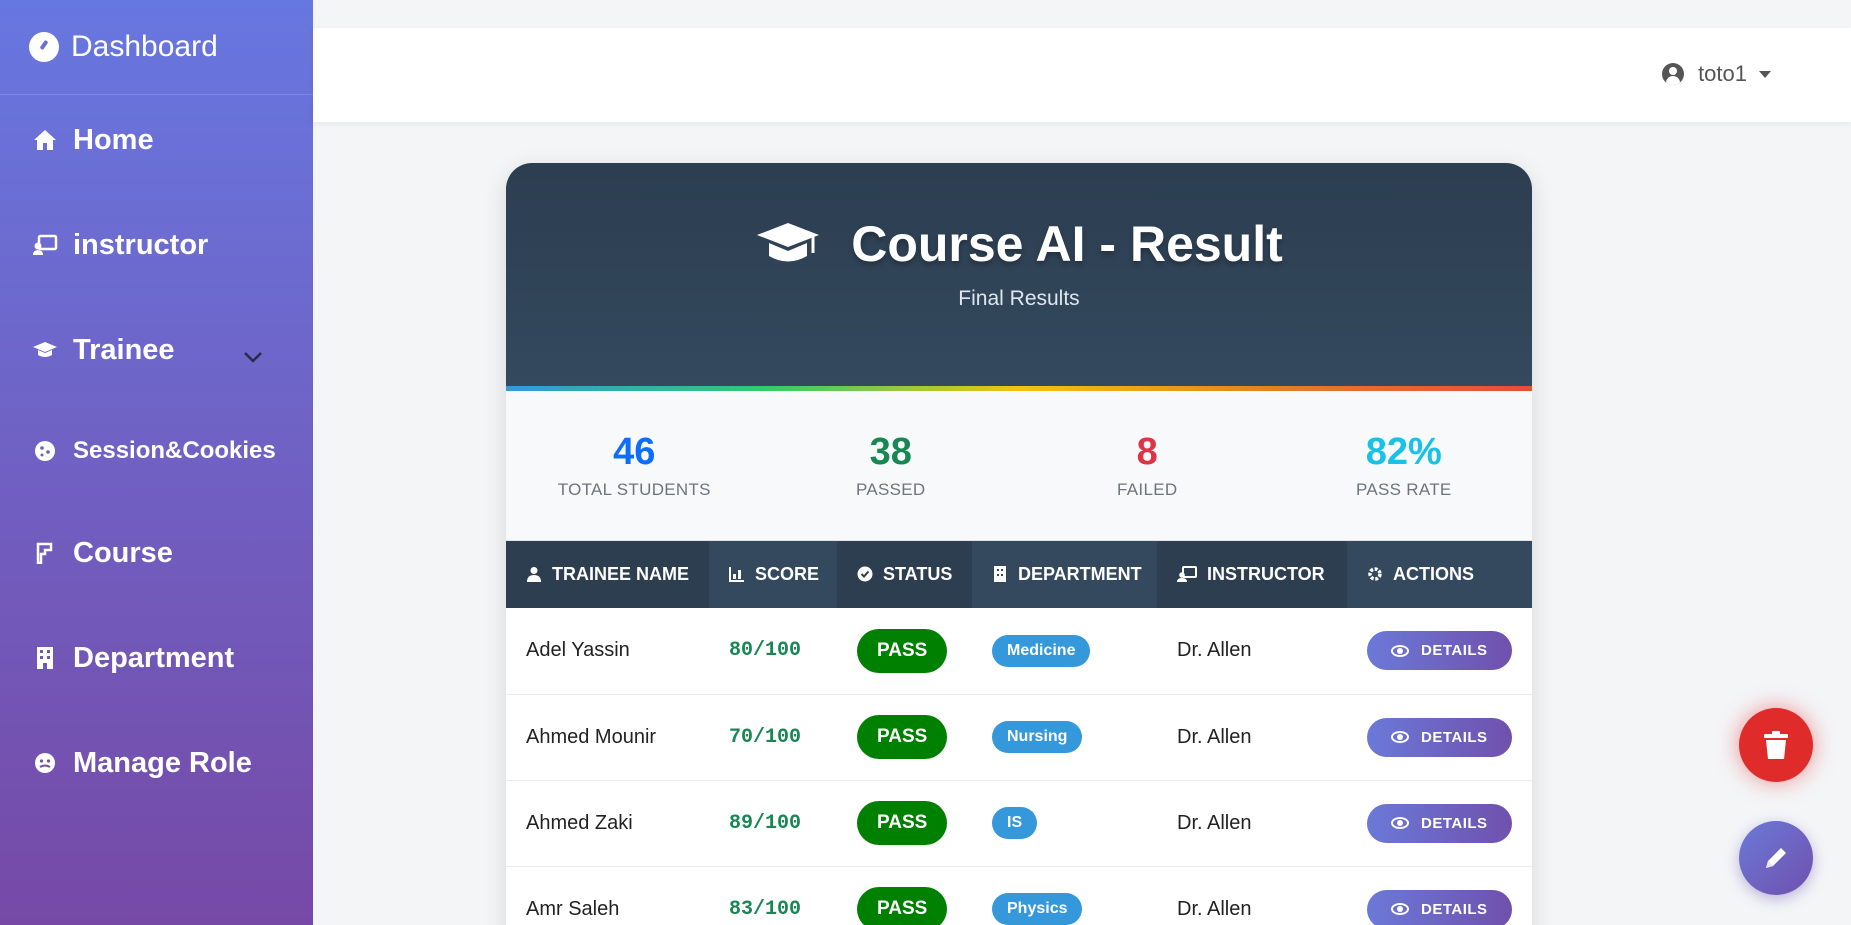 Image resolution: width=1851 pixels, height=925 pixels. I want to click on trainee-score: 70/100, so click(765, 737).